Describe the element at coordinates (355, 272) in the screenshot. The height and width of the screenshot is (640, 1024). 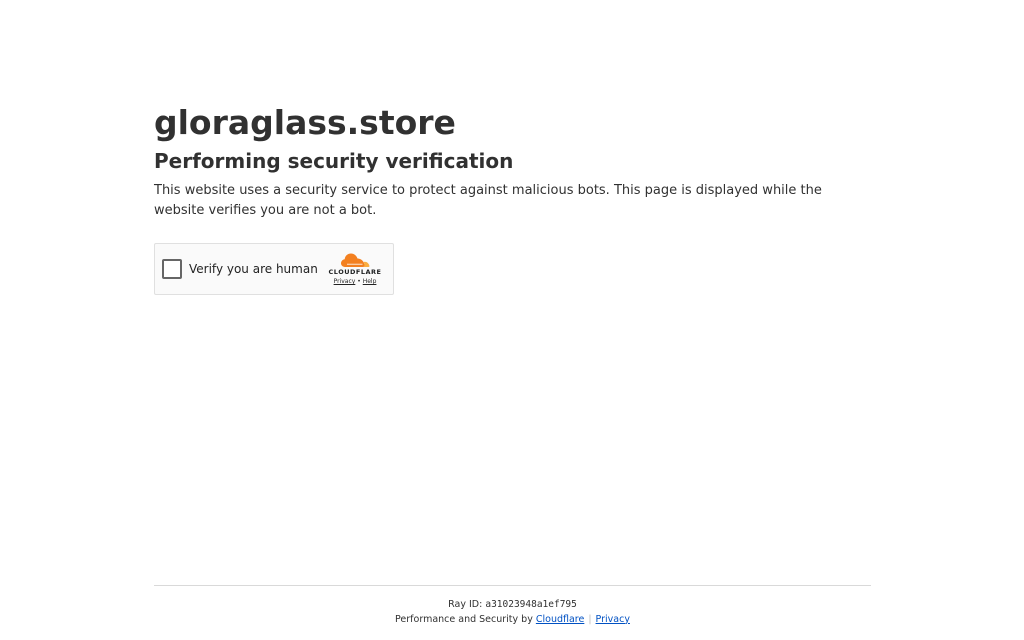
I see `cloudflare-wordmark: CLOUDFLARE` at that location.